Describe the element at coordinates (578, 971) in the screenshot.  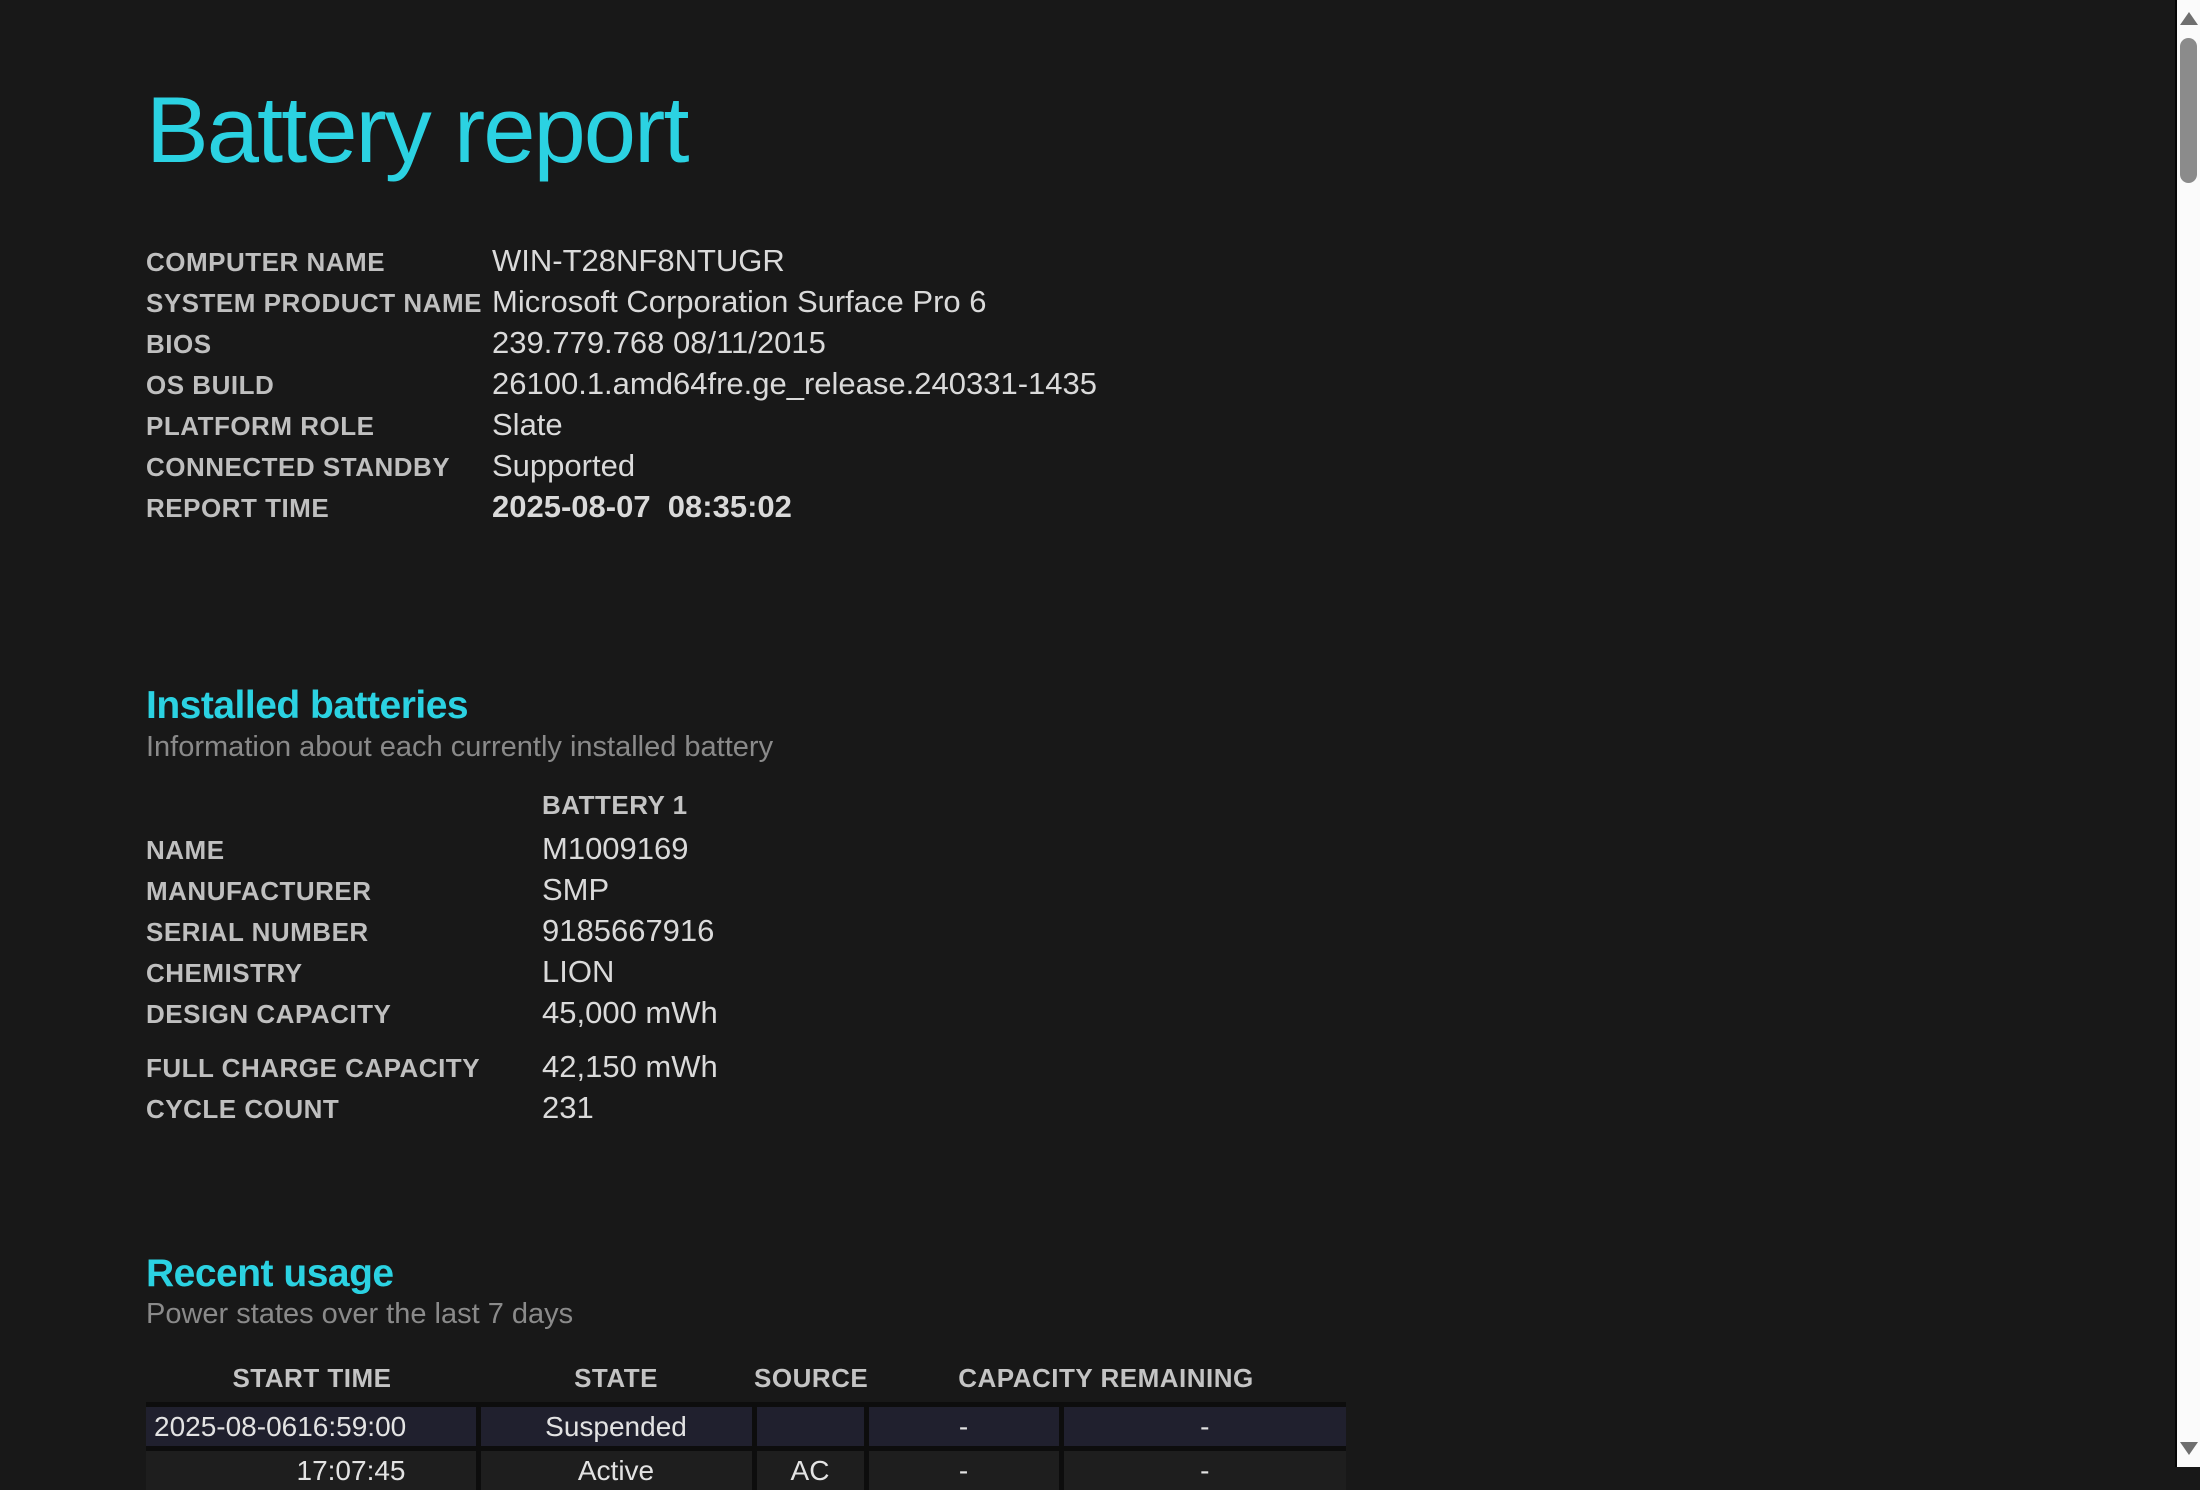
I see `battery-info-value: LION` at that location.